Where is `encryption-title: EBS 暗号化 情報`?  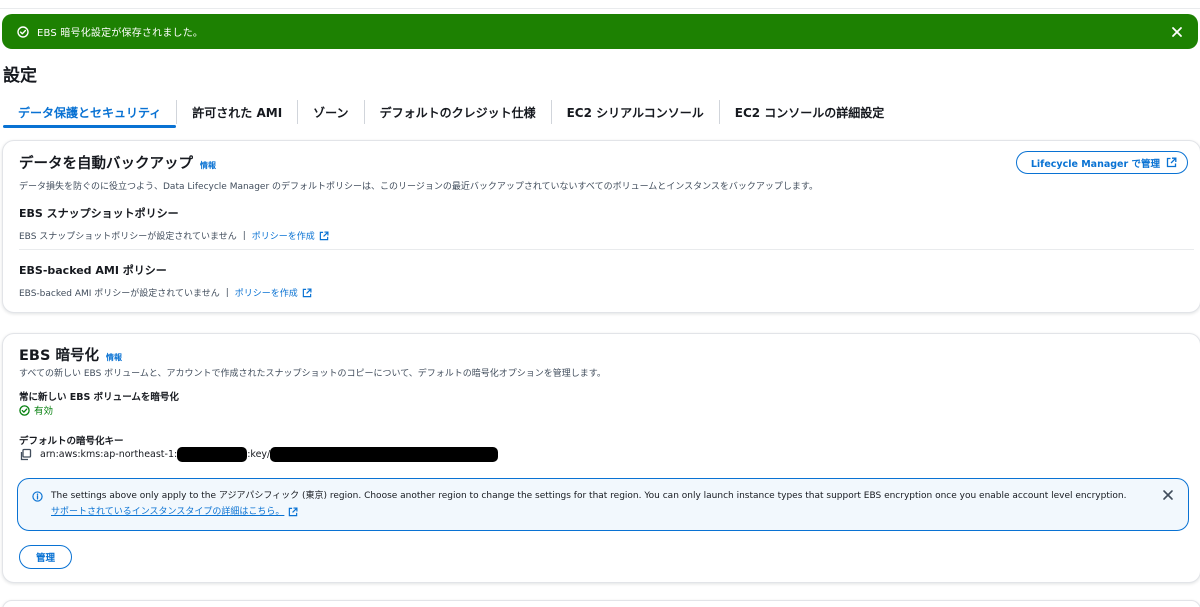
encryption-title: EBS 暗号化 情報 is located at coordinates (70, 354).